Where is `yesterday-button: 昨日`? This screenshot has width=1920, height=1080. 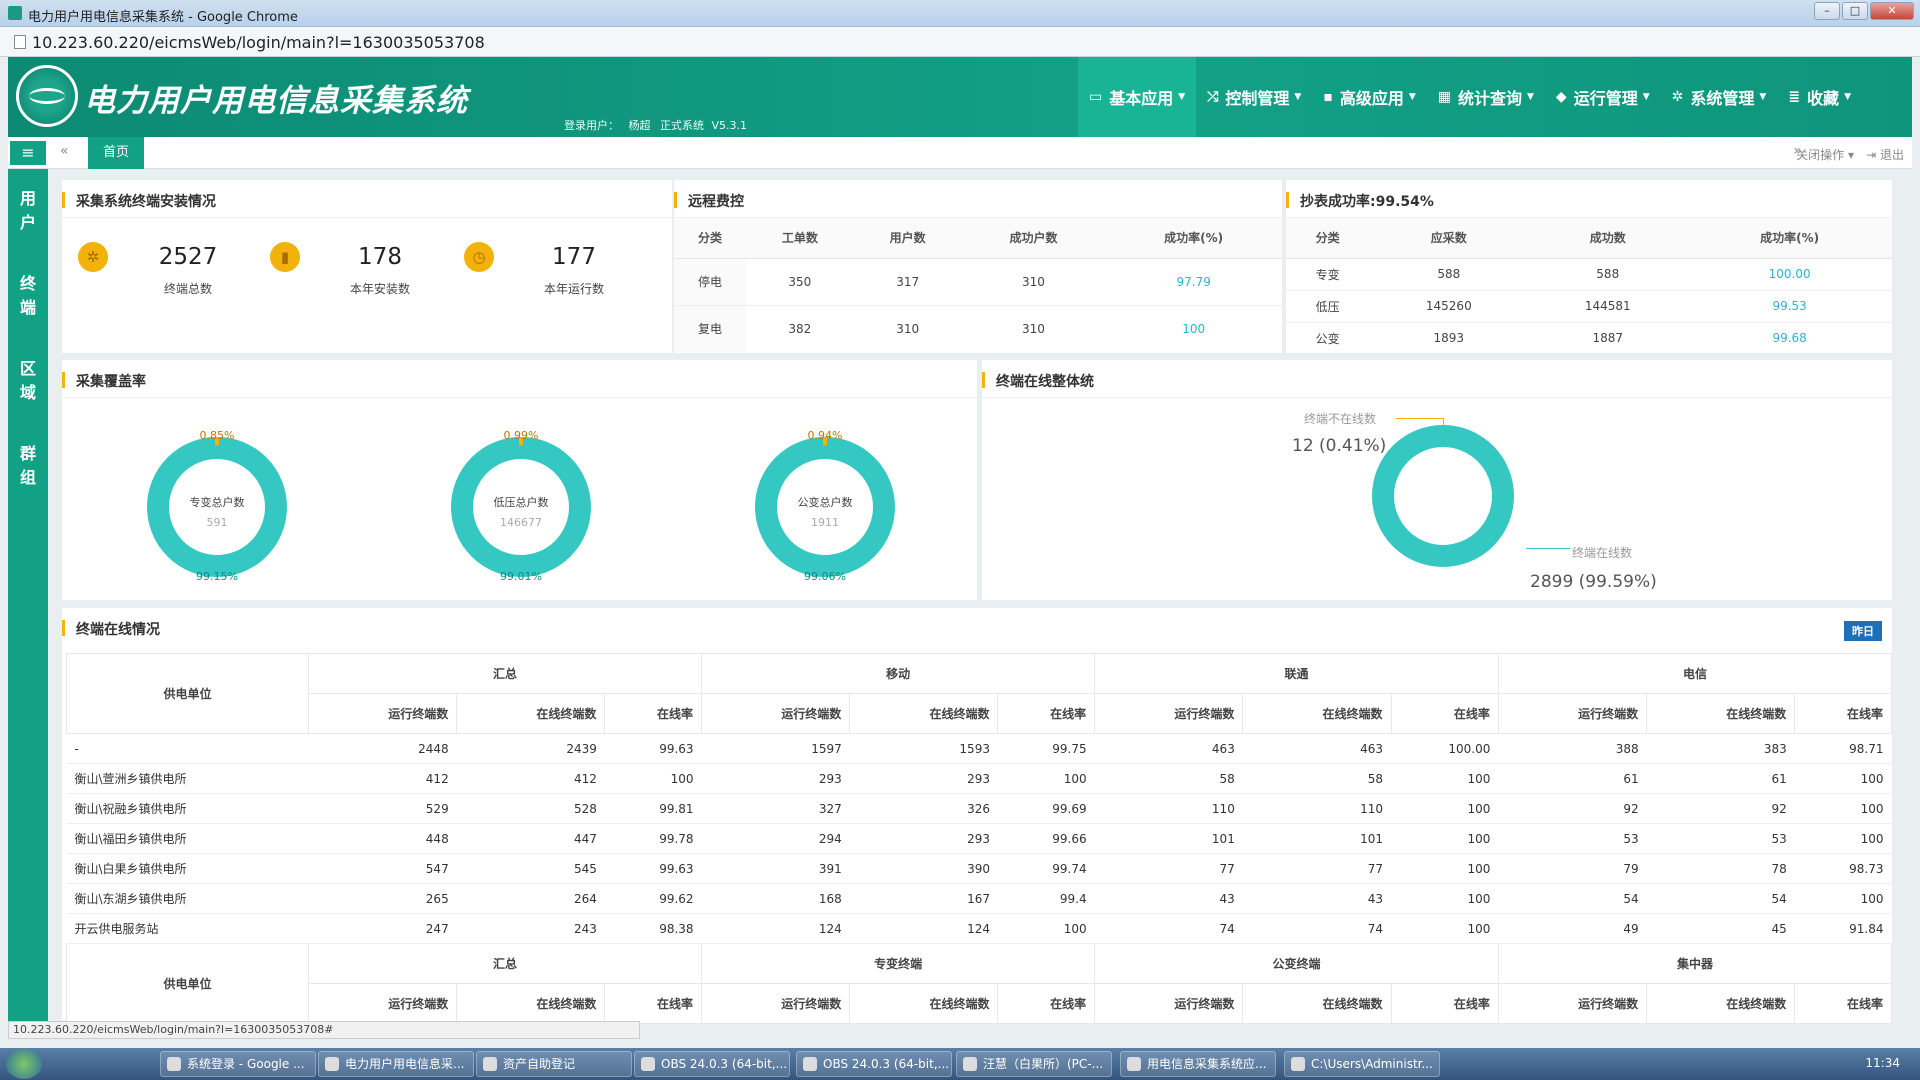
yesterday-button: 昨日 is located at coordinates (1863, 631).